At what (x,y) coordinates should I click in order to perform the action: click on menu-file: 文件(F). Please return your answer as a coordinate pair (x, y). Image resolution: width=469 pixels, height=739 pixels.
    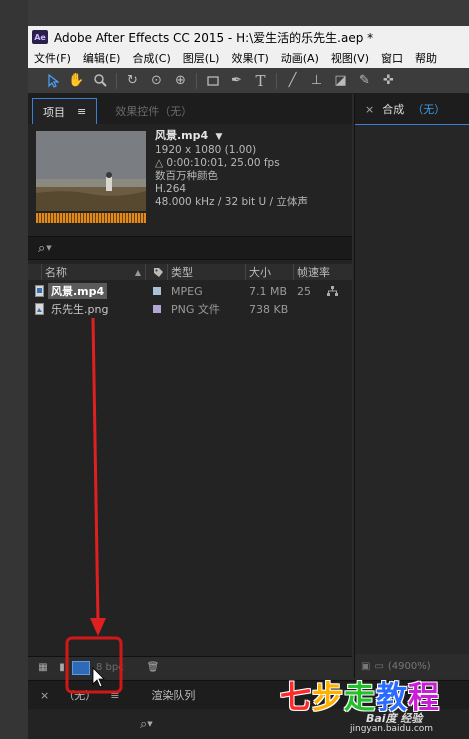
    Looking at the image, I should click on (52, 58).